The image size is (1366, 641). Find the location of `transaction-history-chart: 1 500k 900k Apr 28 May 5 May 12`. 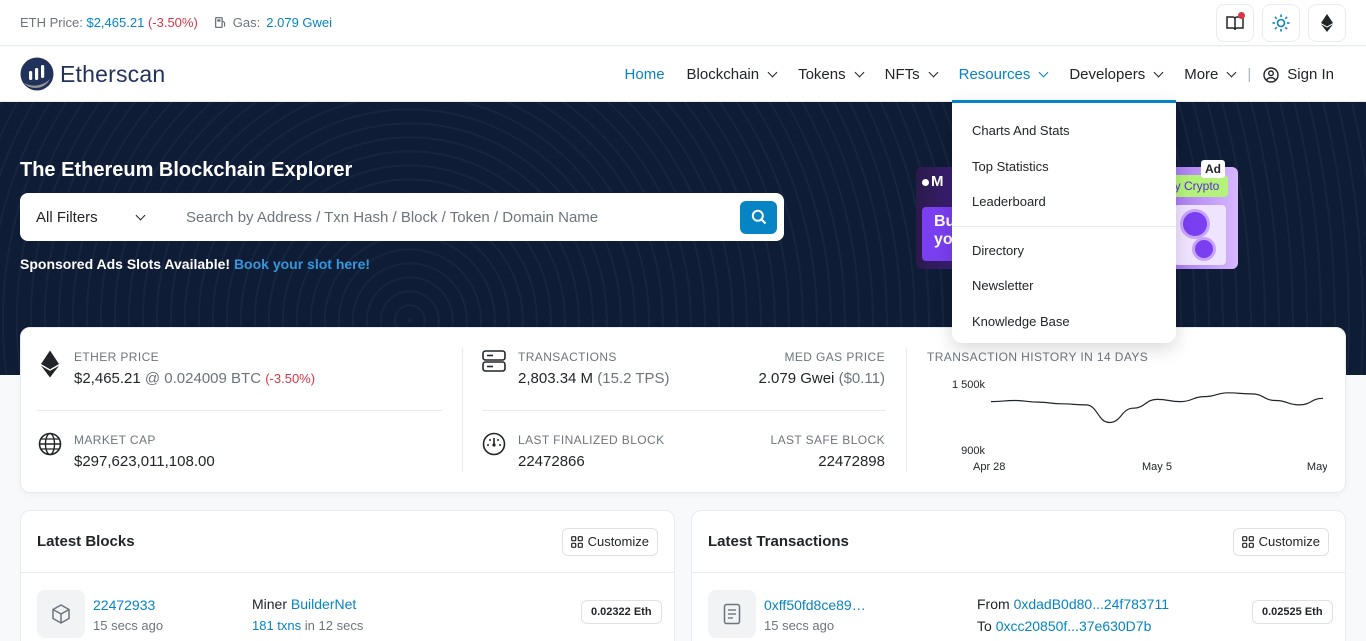

transaction-history-chart: 1 500k 900k Apr 28 May 5 May 12 is located at coordinates (1127, 424).